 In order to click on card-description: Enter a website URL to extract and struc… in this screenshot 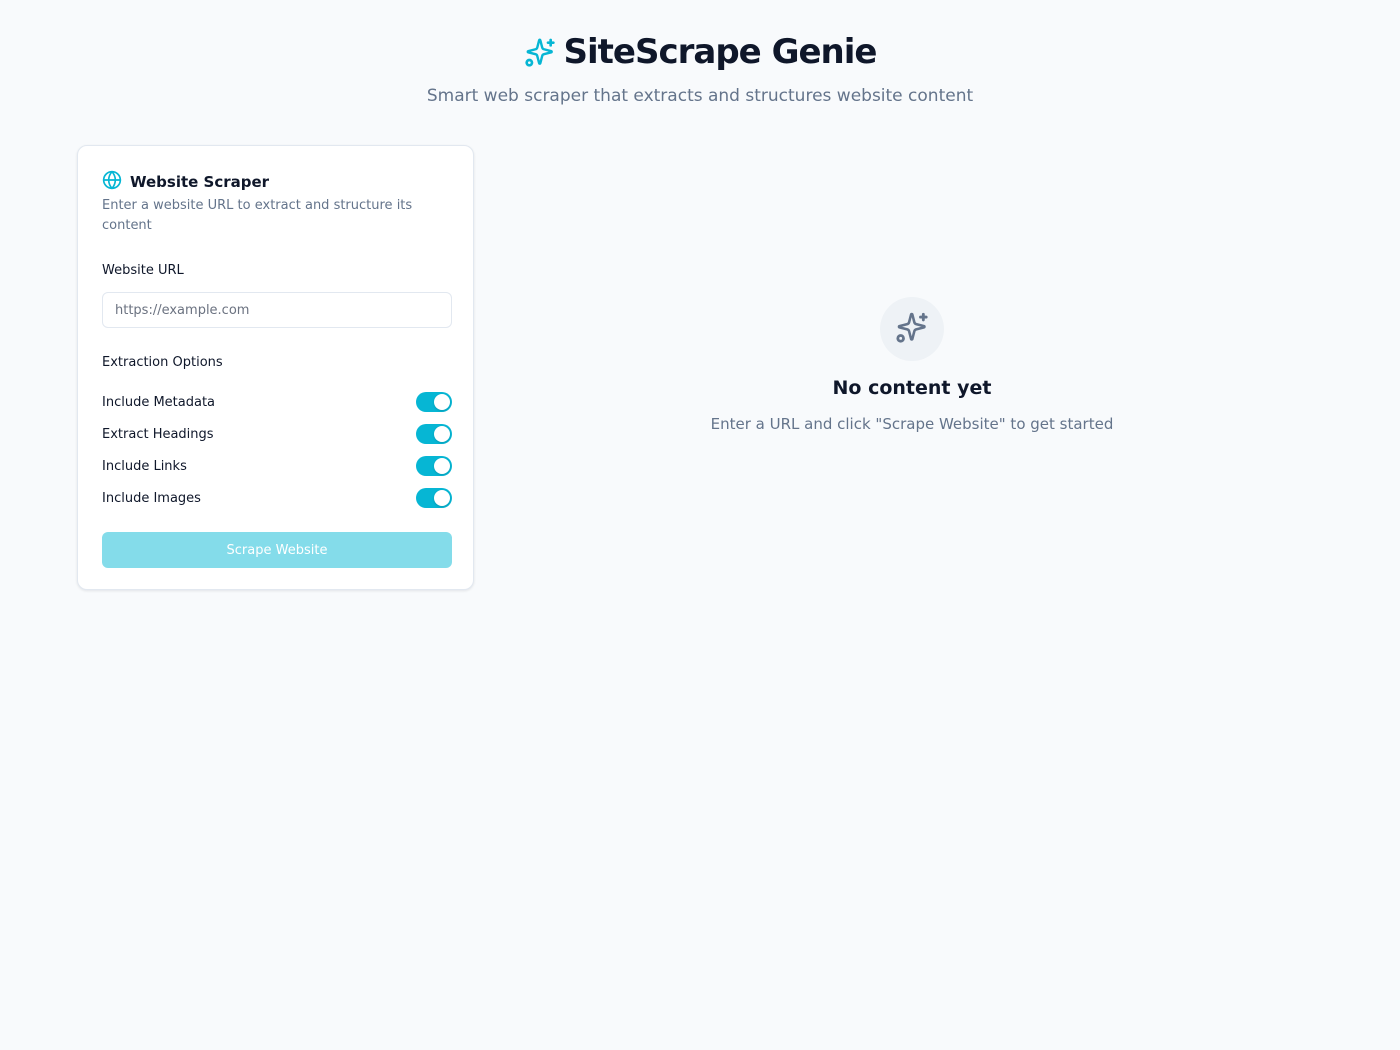, I will do `click(257, 215)`.